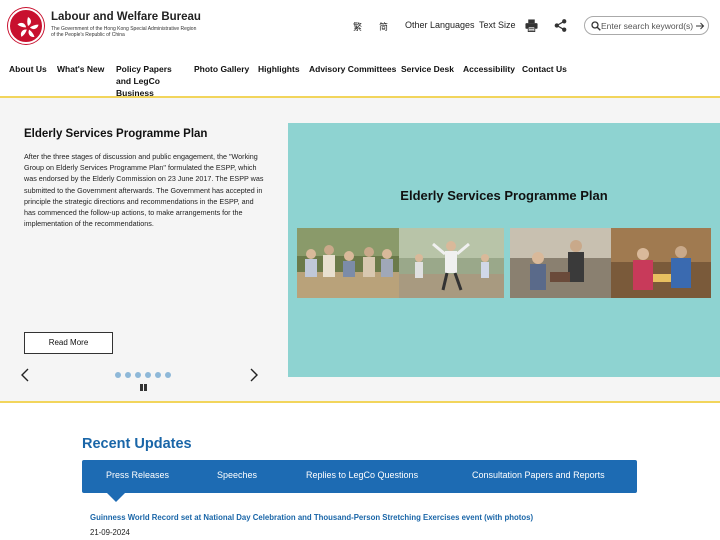 This screenshot has height=540, width=720. I want to click on tab-consultation-papers: Consultation Papers and Reports, so click(538, 475).